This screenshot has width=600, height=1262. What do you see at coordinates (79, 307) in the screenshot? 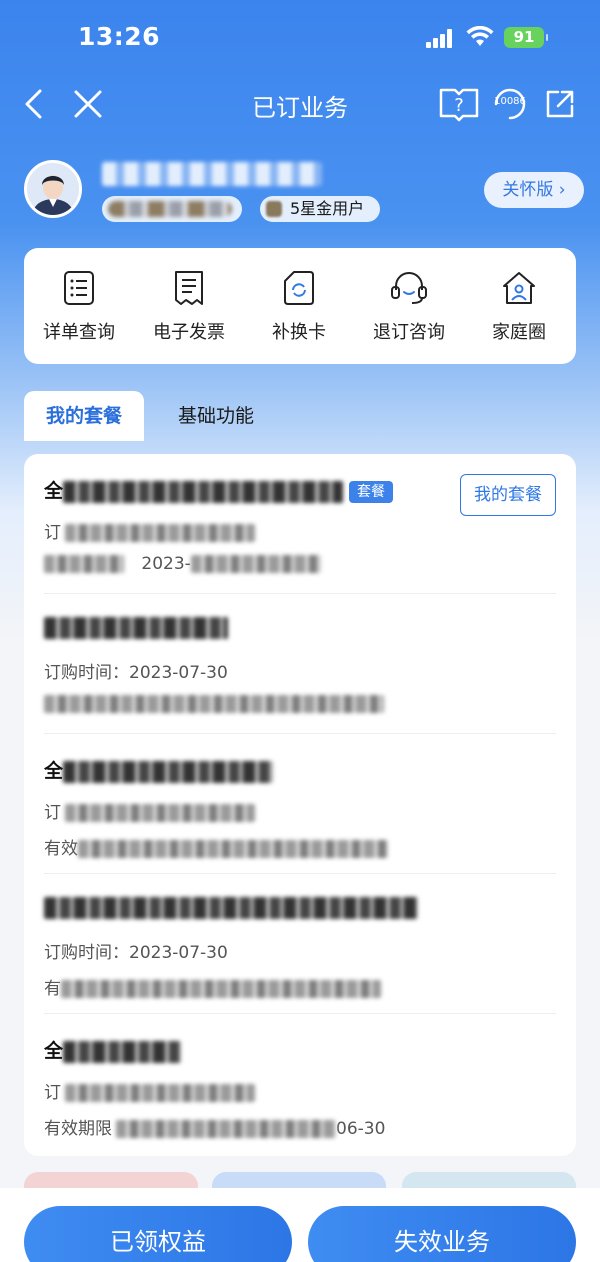
I see `quick-action-detail-query: 详单查询` at bounding box center [79, 307].